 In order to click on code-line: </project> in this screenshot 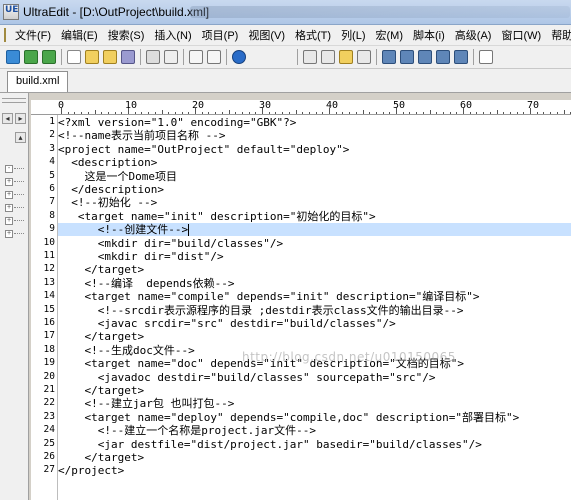, I will do `click(91, 470)`.